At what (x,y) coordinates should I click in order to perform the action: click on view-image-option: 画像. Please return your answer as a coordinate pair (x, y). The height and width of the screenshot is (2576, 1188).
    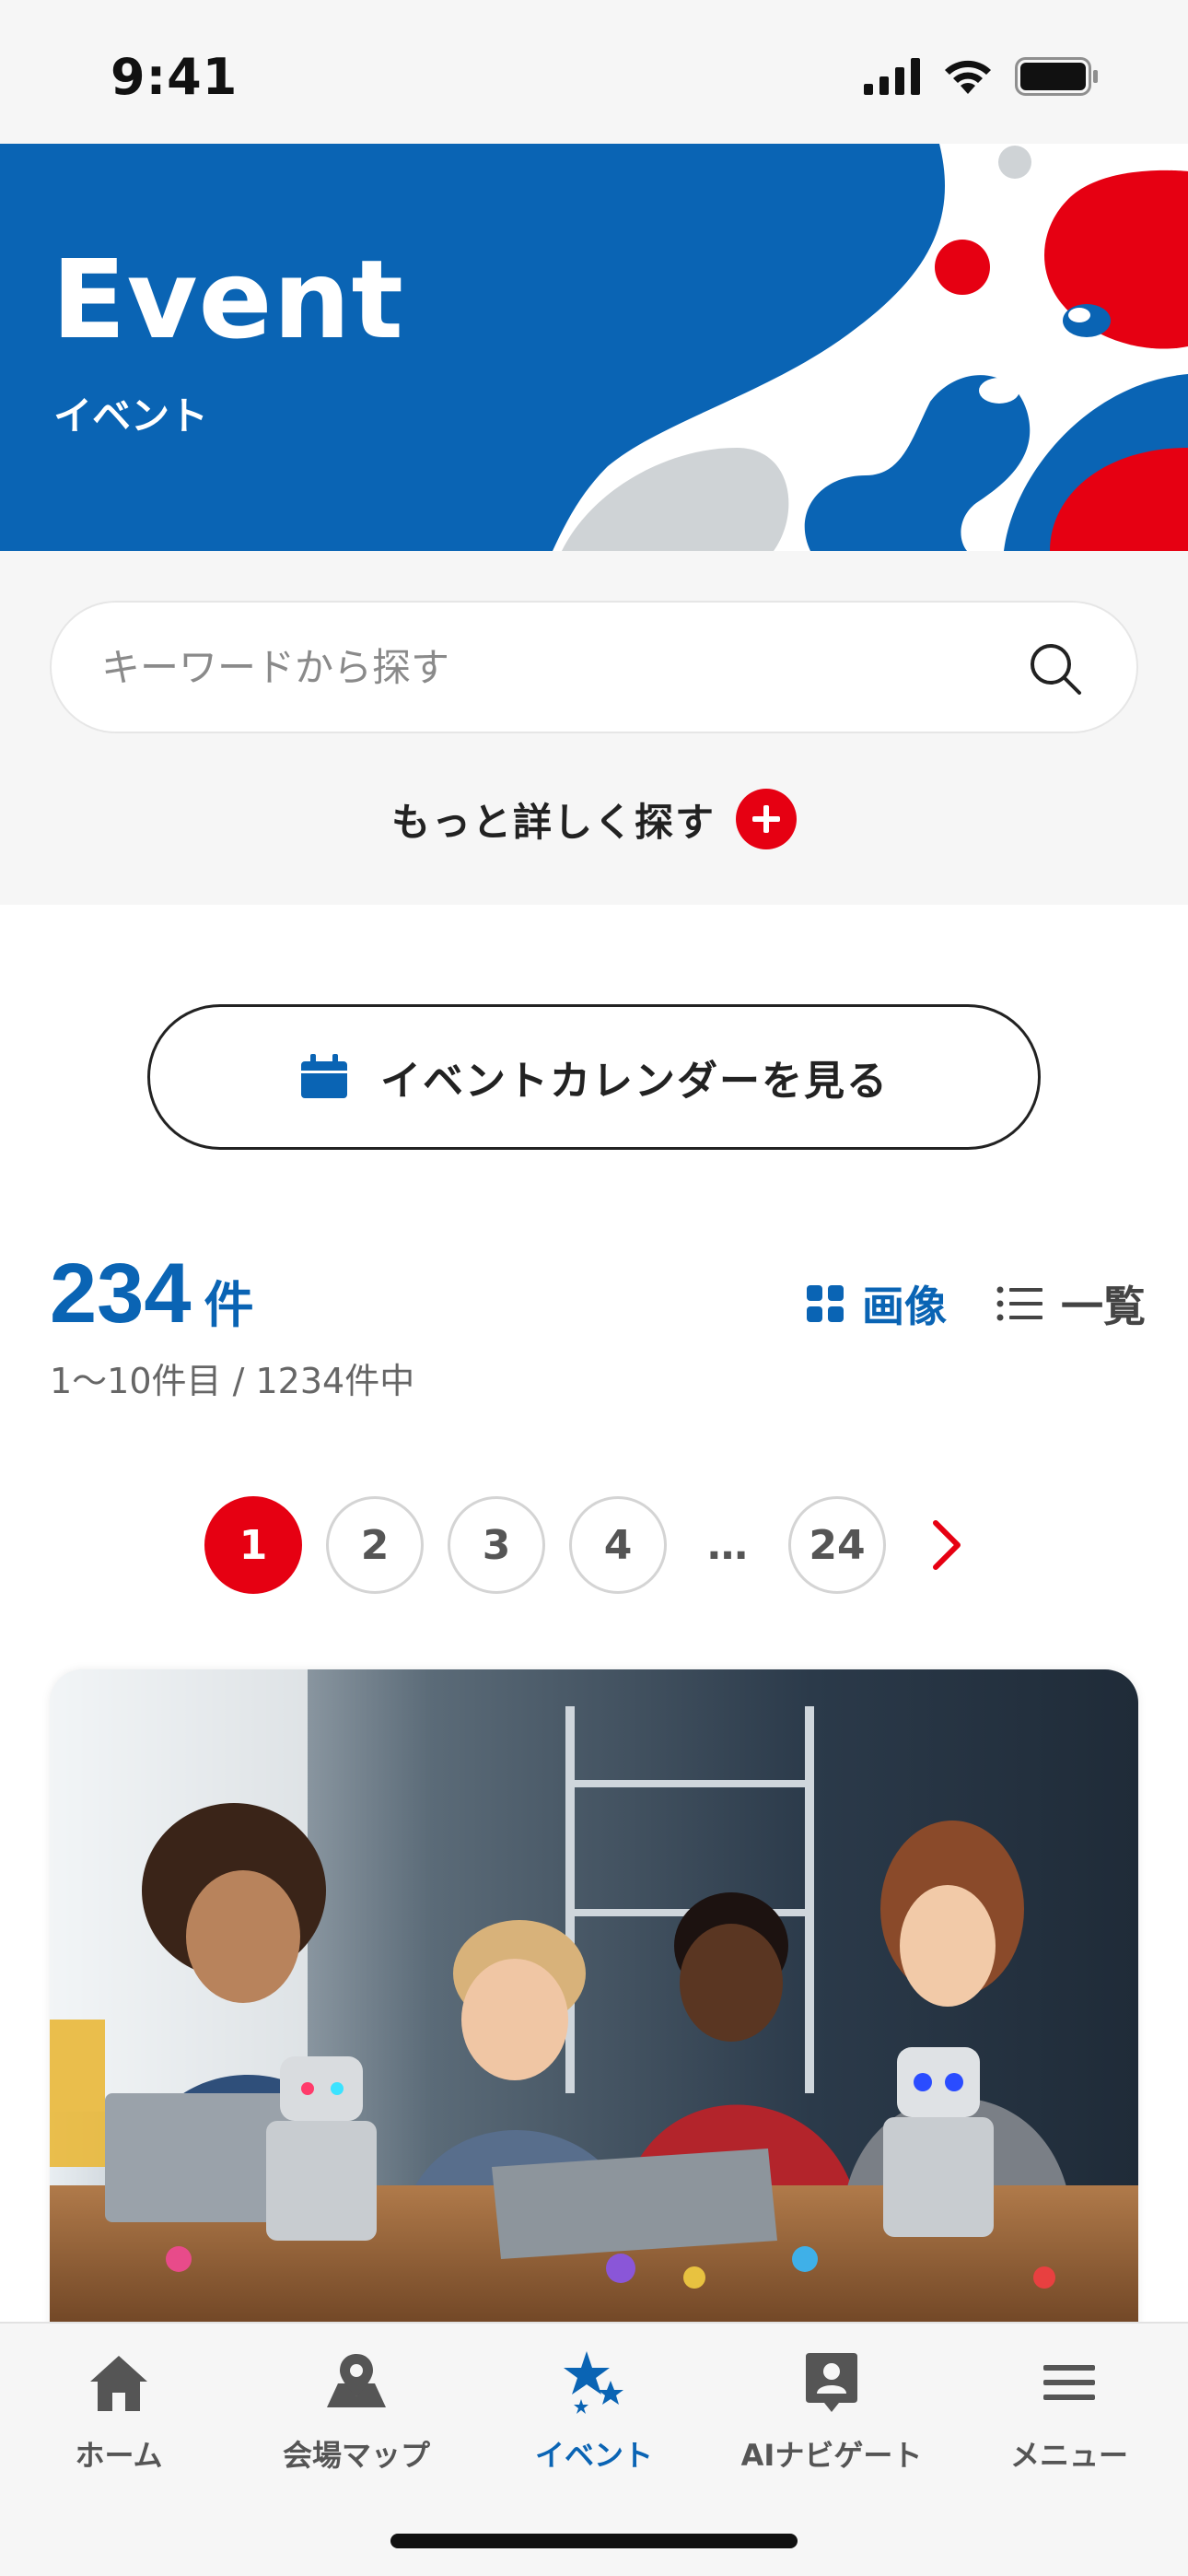
    Looking at the image, I should click on (877, 1303).